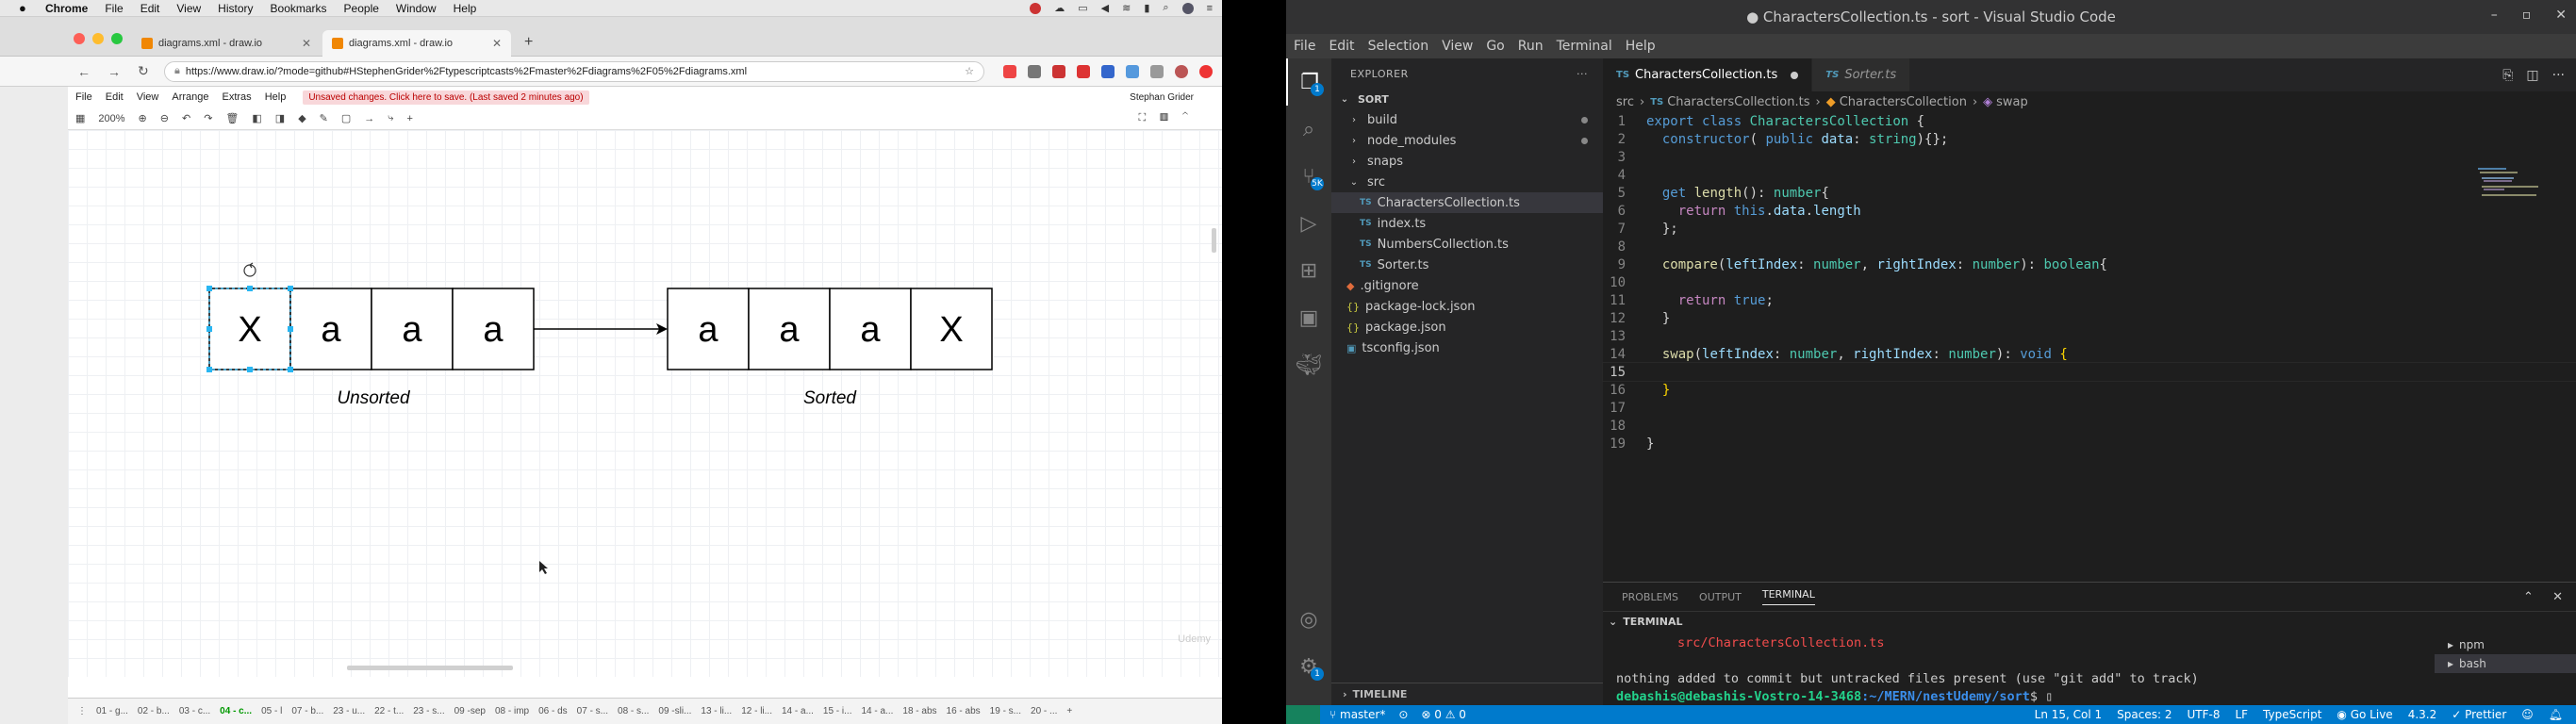 Image resolution: width=2576 pixels, height=724 pixels. Describe the element at coordinates (83, 97) in the screenshot. I see `drawio-menu-file: File` at that location.